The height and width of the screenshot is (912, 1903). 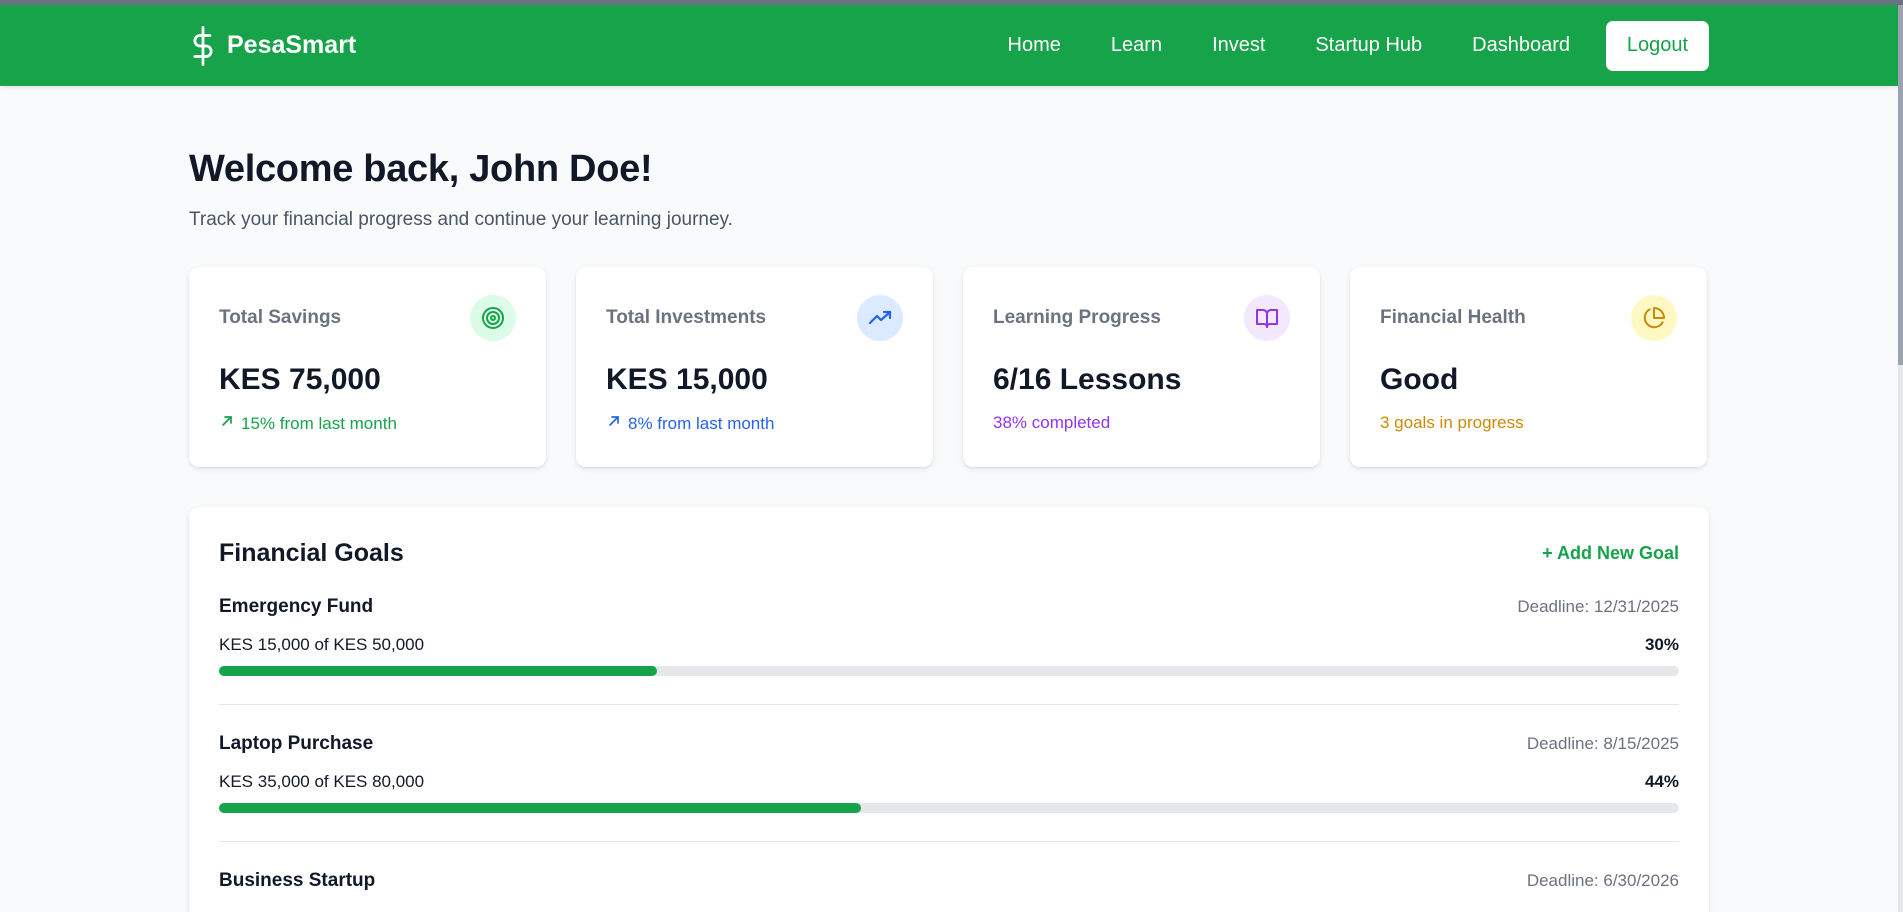 What do you see at coordinates (687, 379) in the screenshot?
I see `stat-card-value: KES 15,000` at bounding box center [687, 379].